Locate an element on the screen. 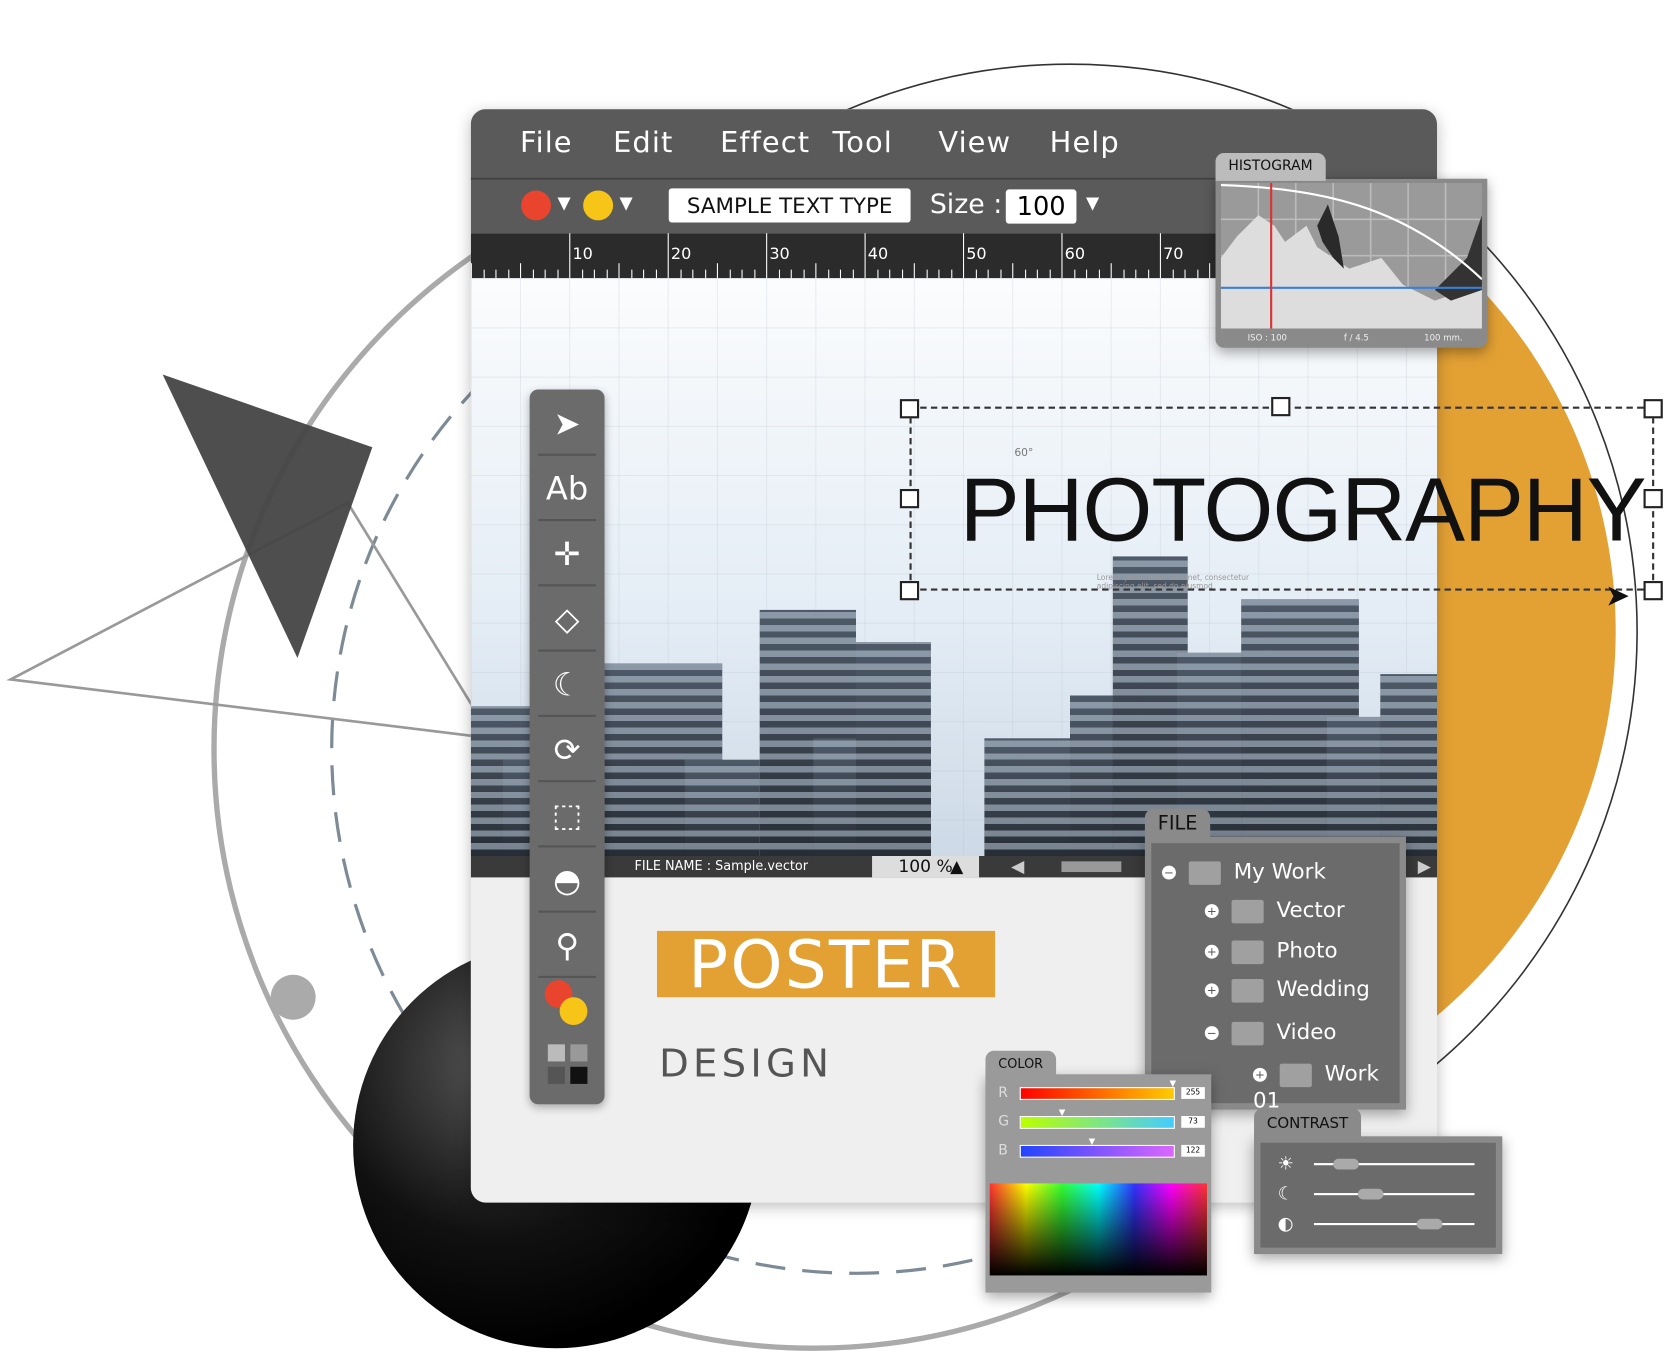 The image size is (1669, 1370). scrollbar-thumb is located at coordinates (1091, 867).